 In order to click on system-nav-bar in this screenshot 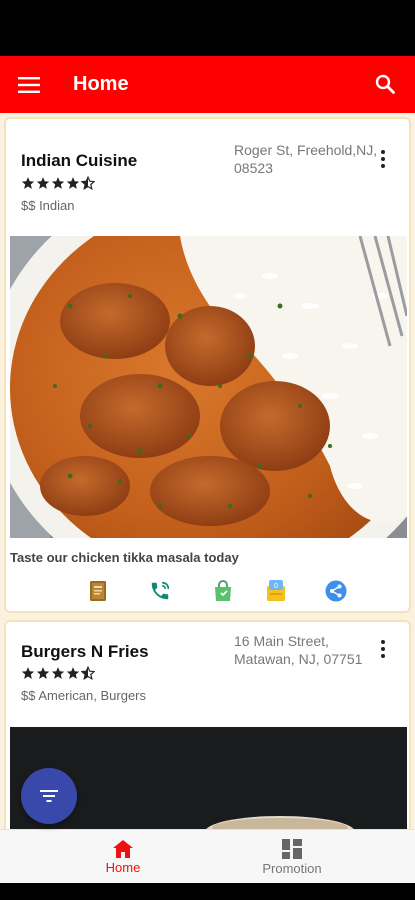, I will do `click(207, 891)`.